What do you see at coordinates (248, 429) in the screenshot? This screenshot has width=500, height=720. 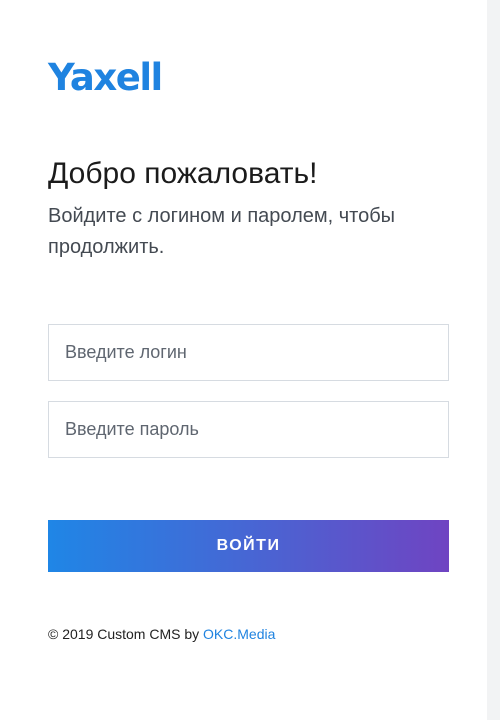 I see `password-input` at bounding box center [248, 429].